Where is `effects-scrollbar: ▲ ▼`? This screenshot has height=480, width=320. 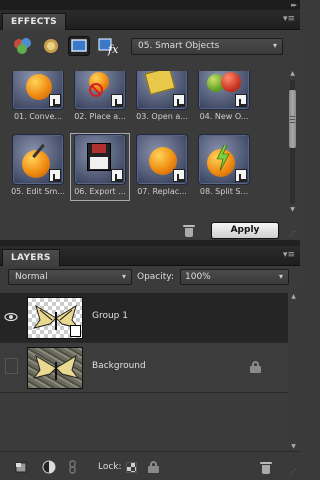
effects-scrollbar: ▲ ▼ is located at coordinates (292, 142).